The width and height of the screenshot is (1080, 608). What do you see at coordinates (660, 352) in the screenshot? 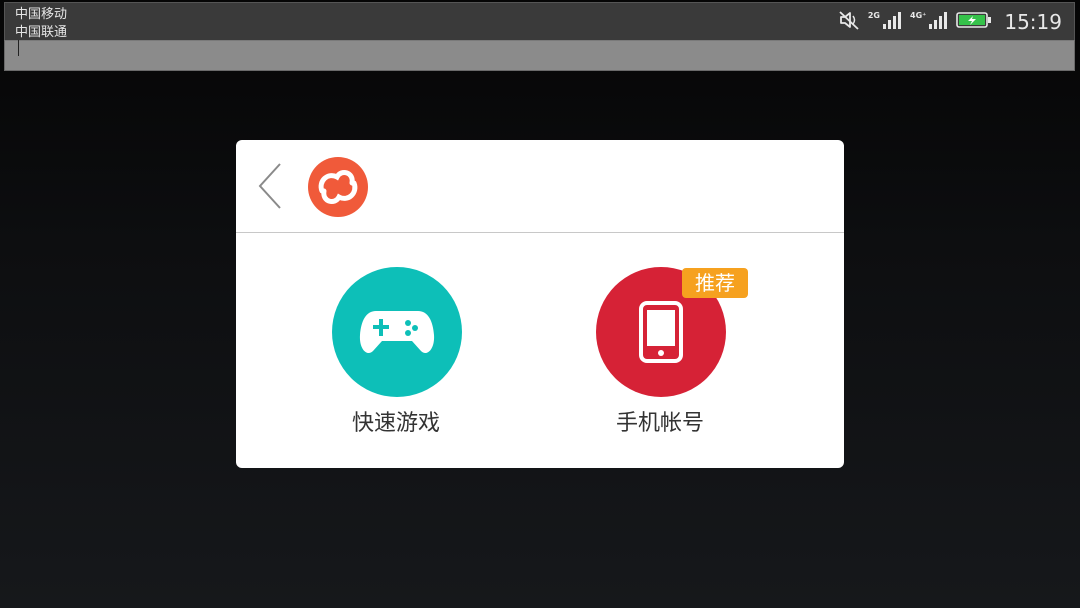
I see `phone-account-option: 推荐 手机帐号` at bounding box center [660, 352].